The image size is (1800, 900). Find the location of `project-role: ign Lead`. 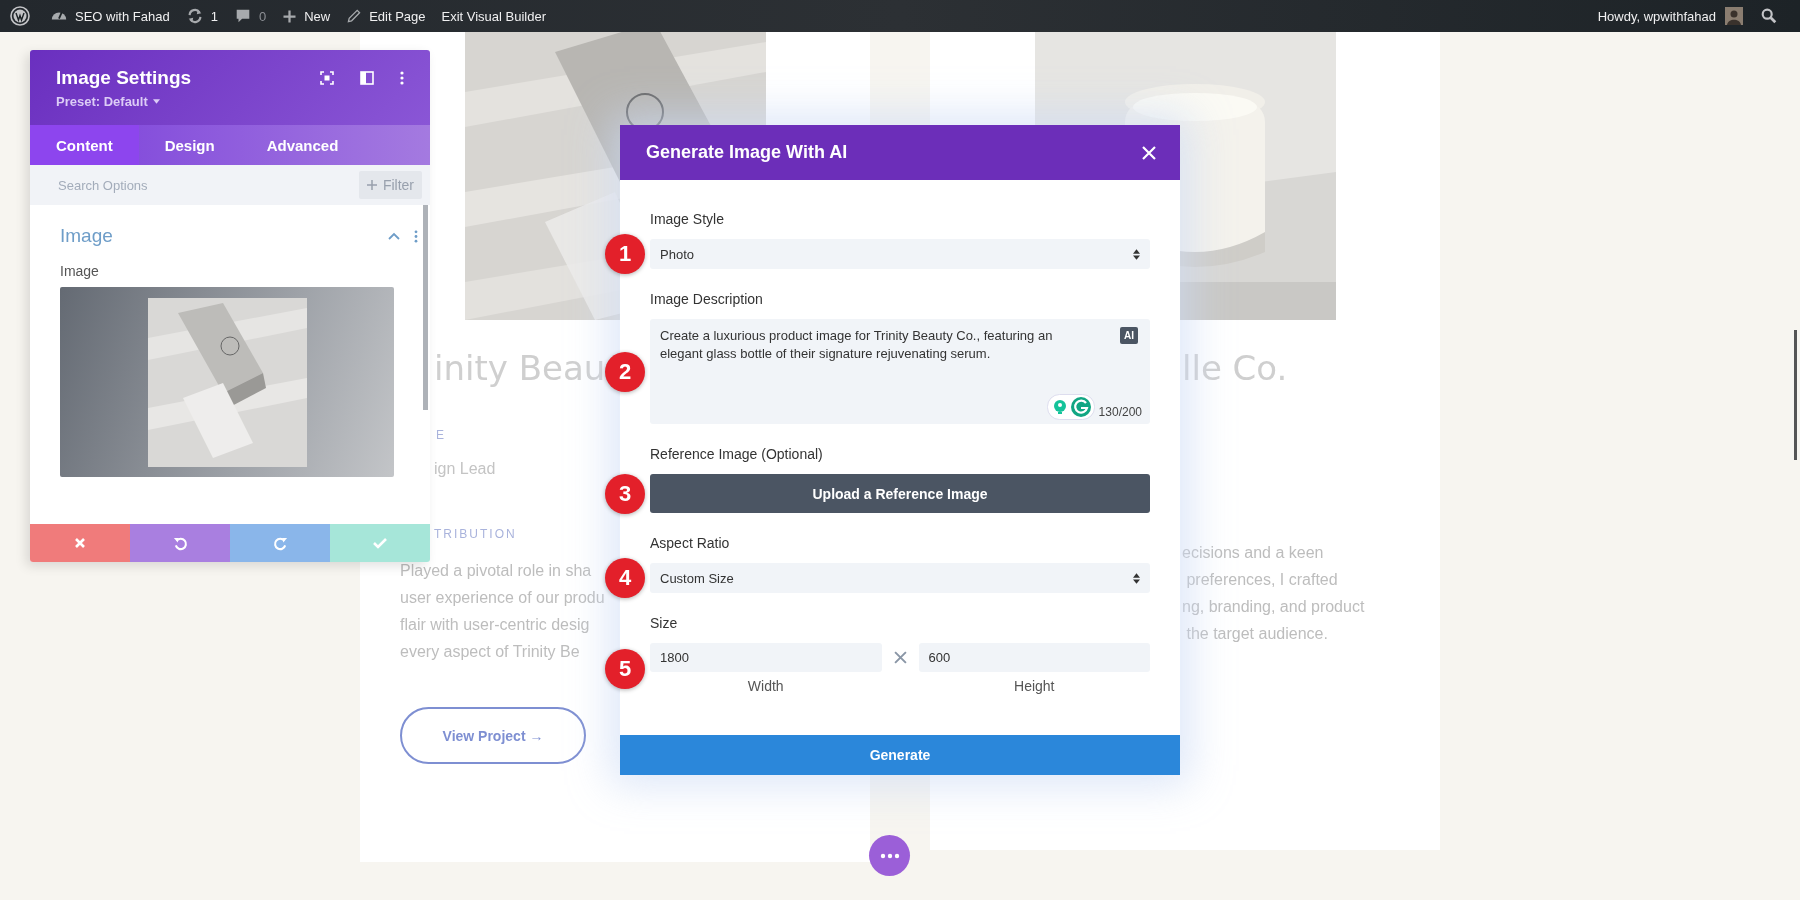

project-role: ign Lead is located at coordinates (465, 469).